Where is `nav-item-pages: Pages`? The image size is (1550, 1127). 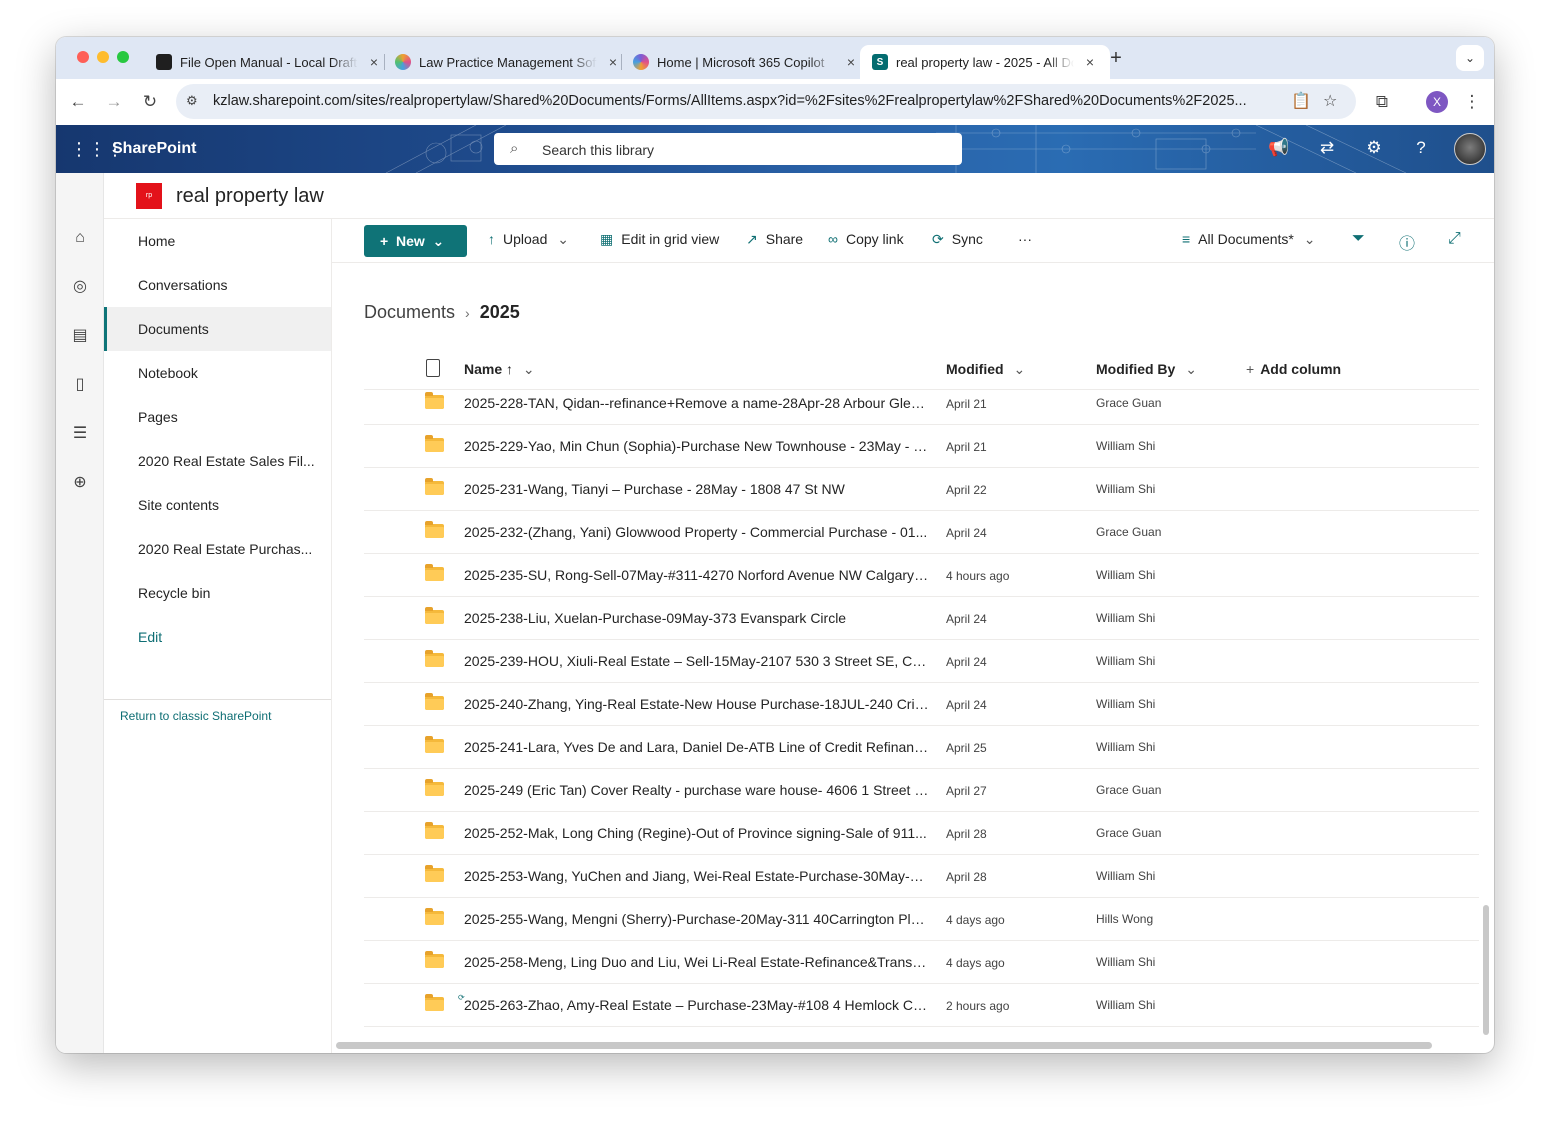
nav-item-pages: Pages is located at coordinates (217, 417).